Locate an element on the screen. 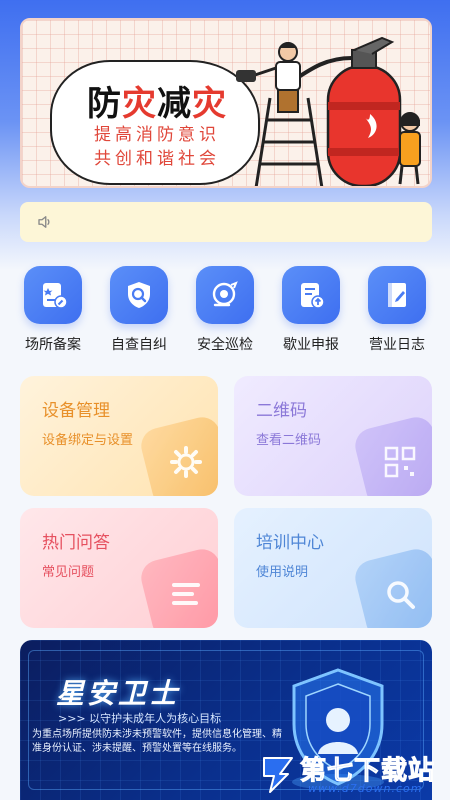 The image size is (450, 800). card-hot-faq: 热门问答 常见问题 is located at coordinates (119, 568).